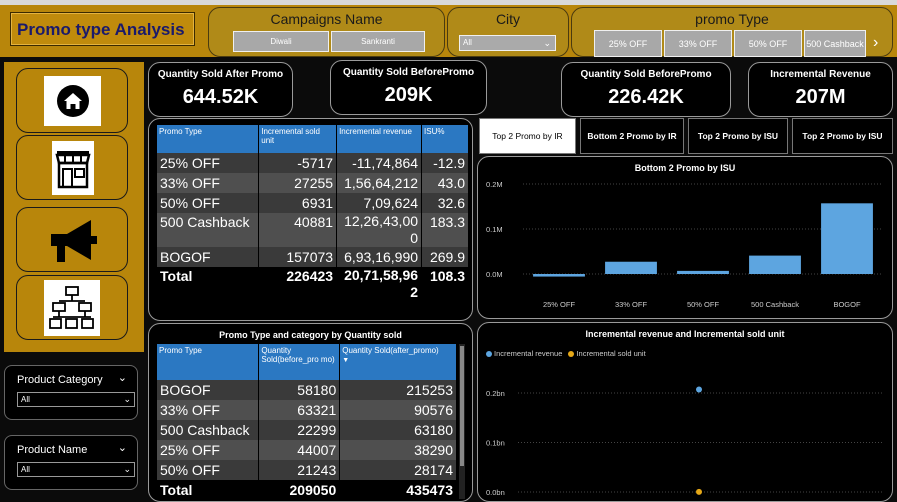  Describe the element at coordinates (507, 43) in the screenshot. I see `city-dropdown: All ⌄` at that location.